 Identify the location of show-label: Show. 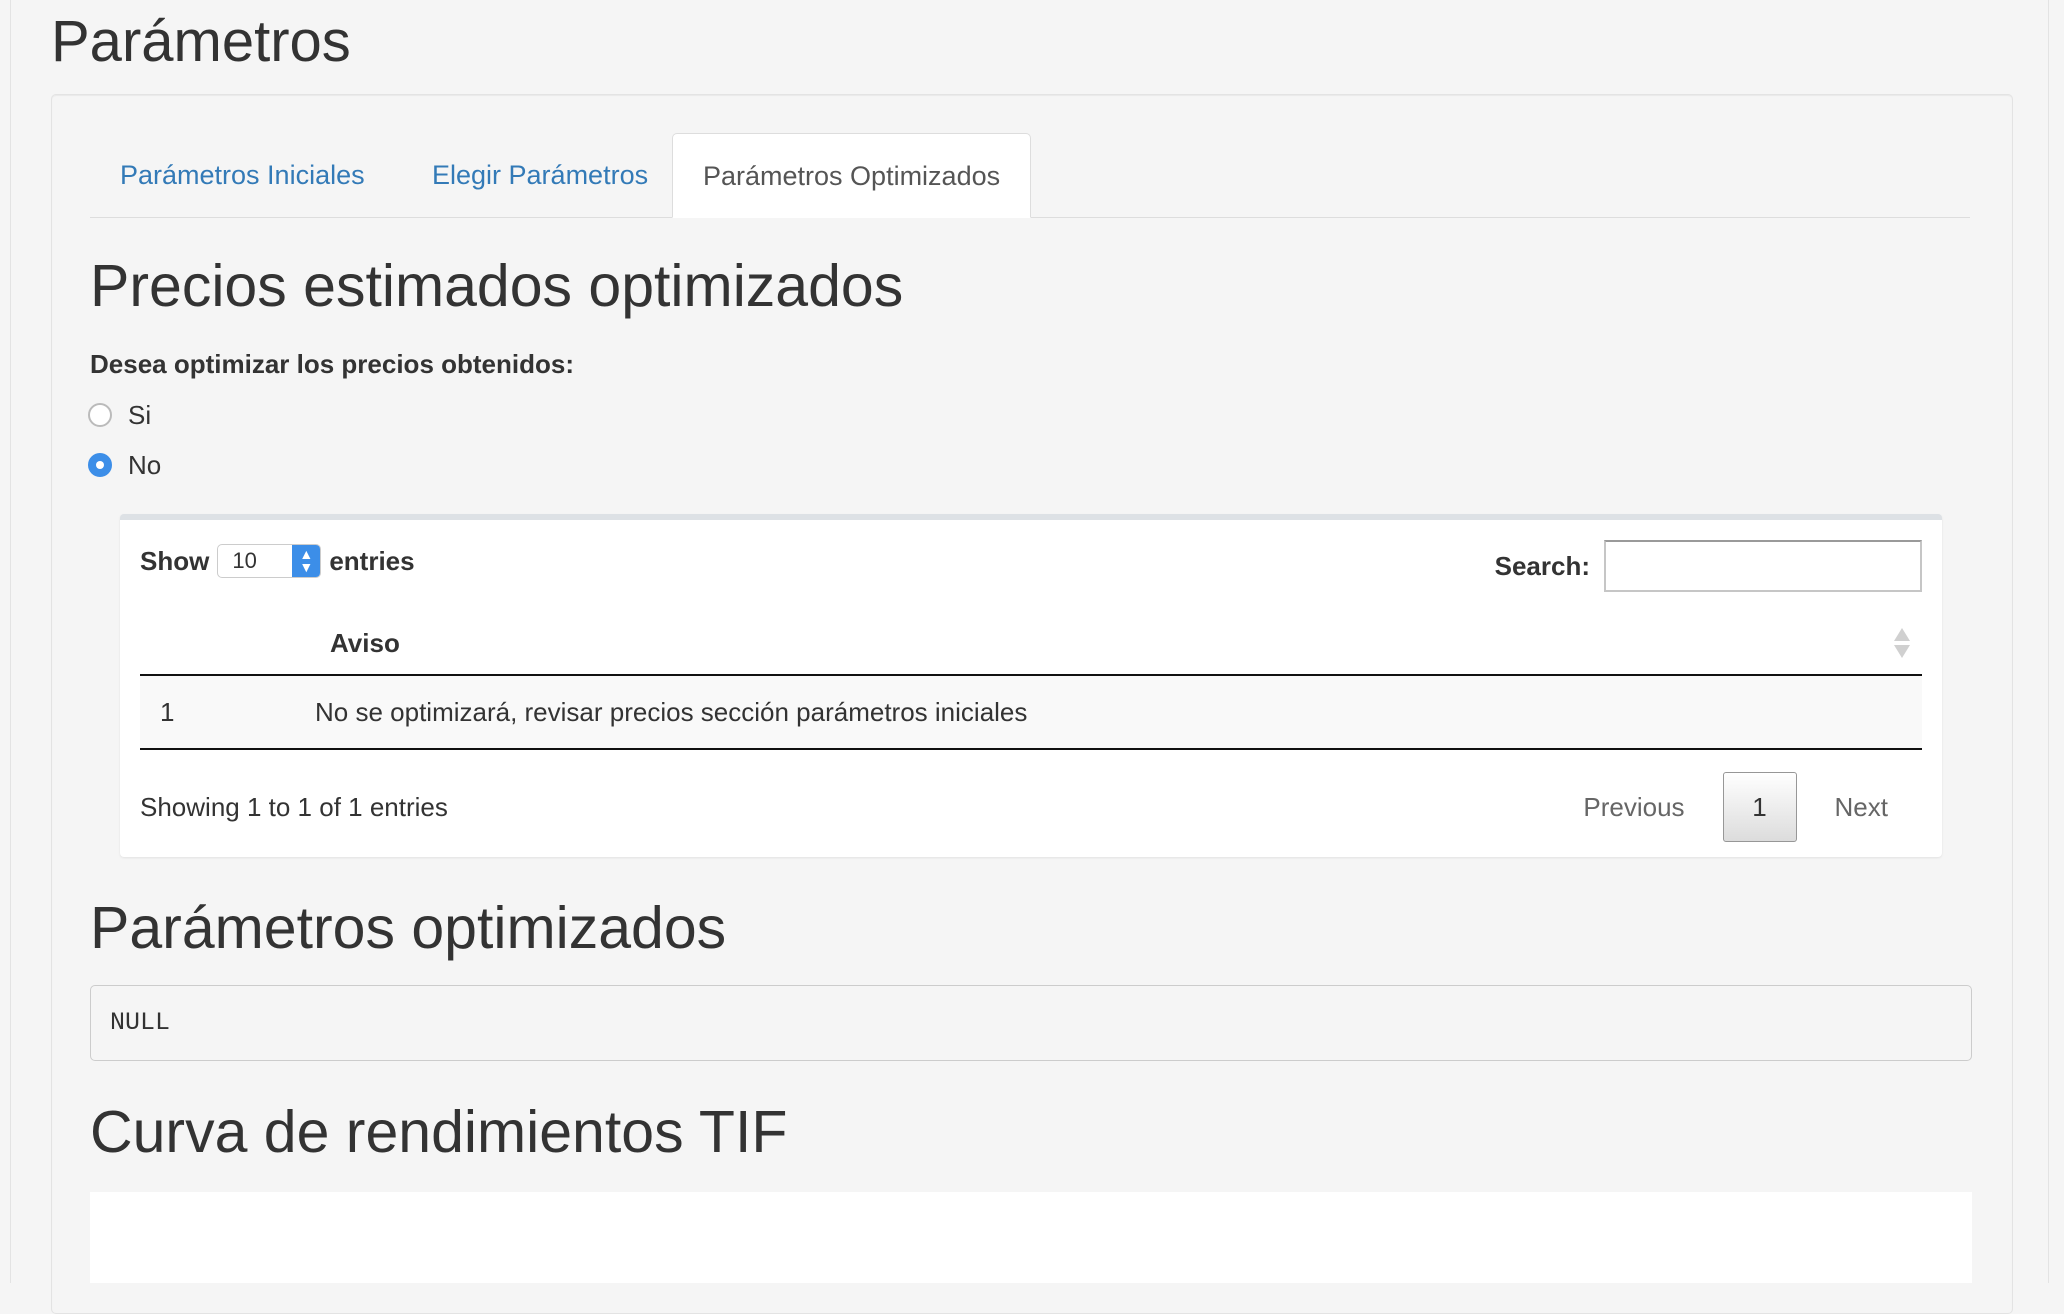
(175, 560).